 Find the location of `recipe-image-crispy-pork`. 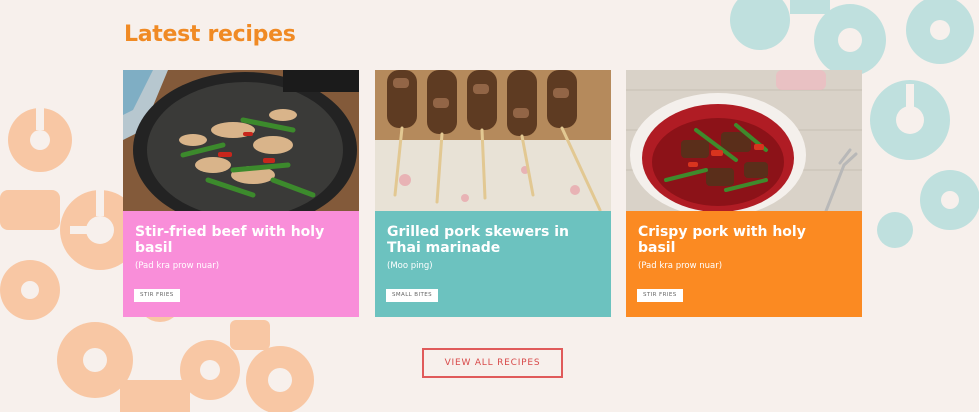

recipe-image-crispy-pork is located at coordinates (744, 140).